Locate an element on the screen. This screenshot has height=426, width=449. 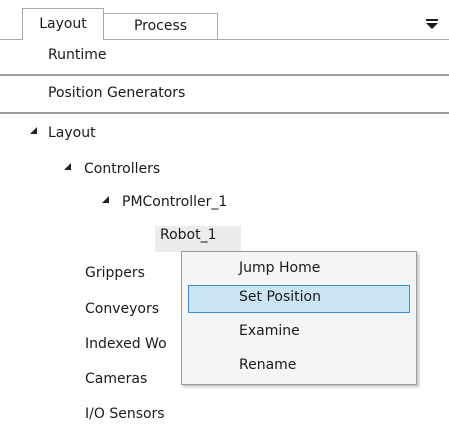
menu-item-rename: Rename is located at coordinates (299, 367).